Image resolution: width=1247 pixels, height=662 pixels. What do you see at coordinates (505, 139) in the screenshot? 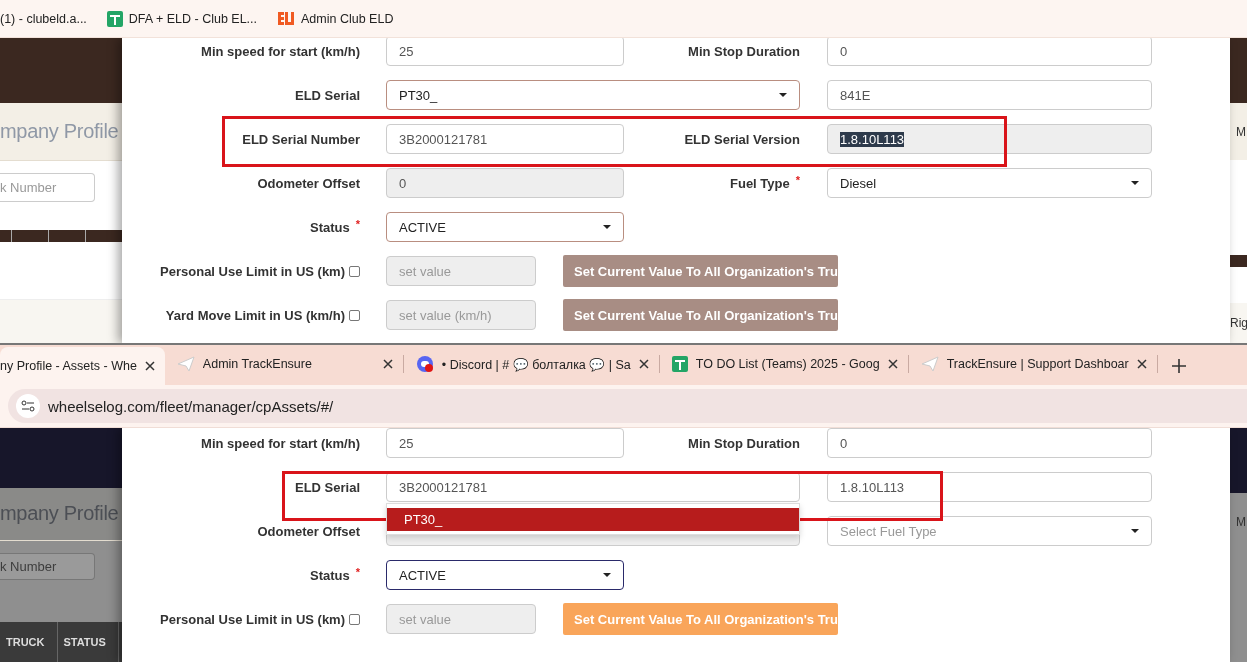
I see `input-field: 3B2000121781` at bounding box center [505, 139].